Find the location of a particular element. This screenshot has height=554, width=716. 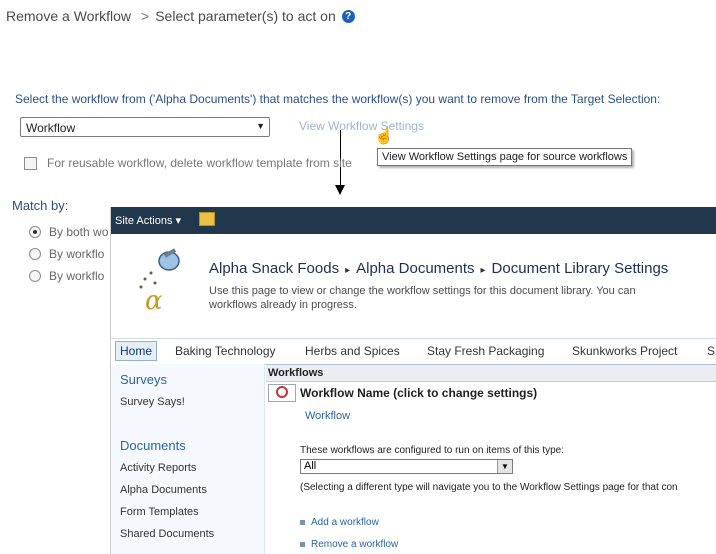

match-option-both: By both wo is located at coordinates (68, 232).